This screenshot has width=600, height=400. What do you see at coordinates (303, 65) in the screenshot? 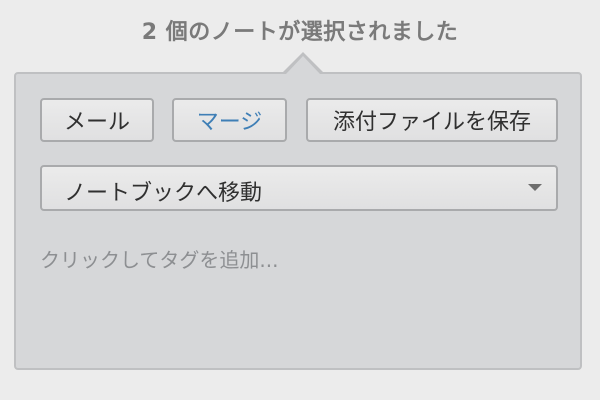
I see `panel-pointer` at bounding box center [303, 65].